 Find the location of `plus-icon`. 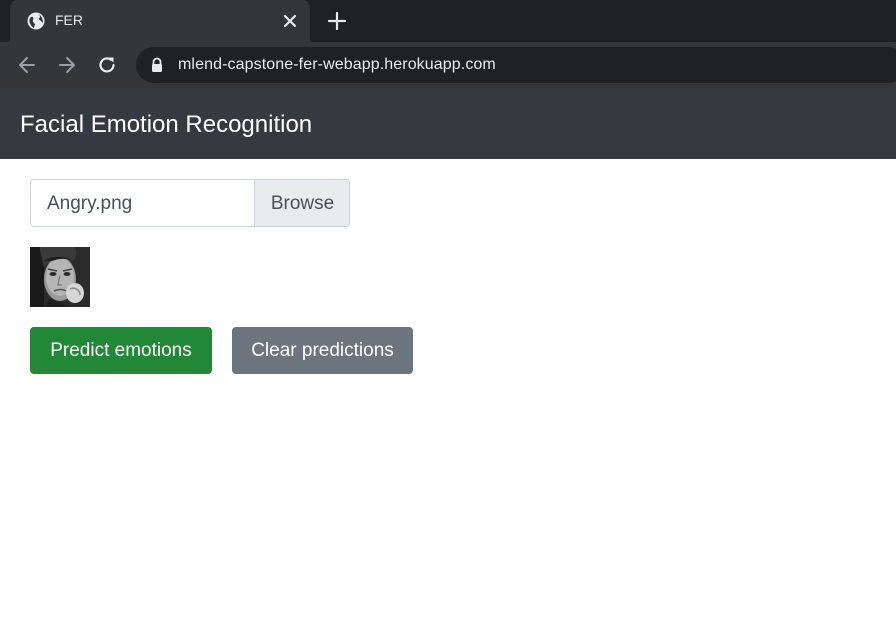

plus-icon is located at coordinates (337, 21).